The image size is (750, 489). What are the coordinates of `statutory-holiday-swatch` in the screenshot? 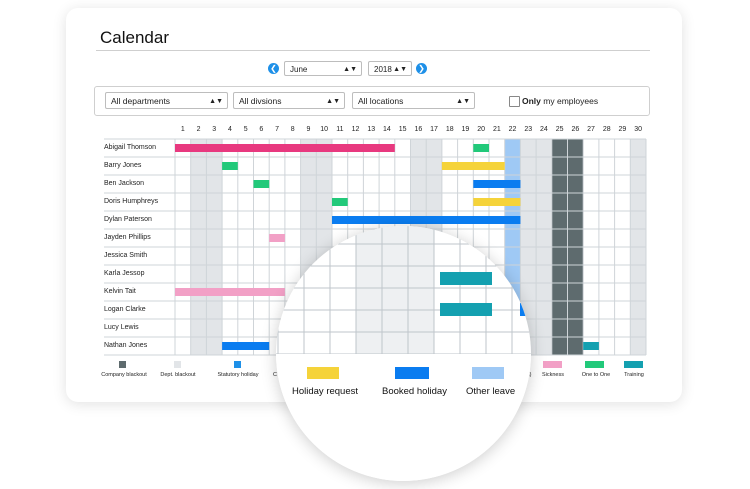 It's located at (237, 364).